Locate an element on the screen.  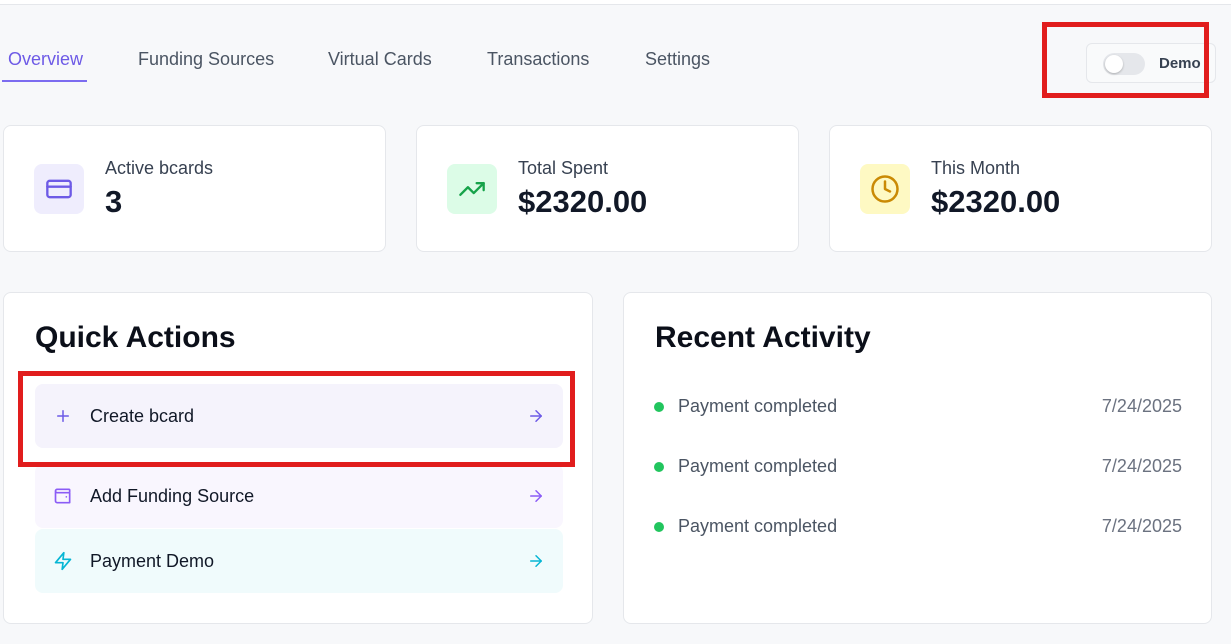
stat-card-total-spent: Total Spent $2320.00 is located at coordinates (607, 188).